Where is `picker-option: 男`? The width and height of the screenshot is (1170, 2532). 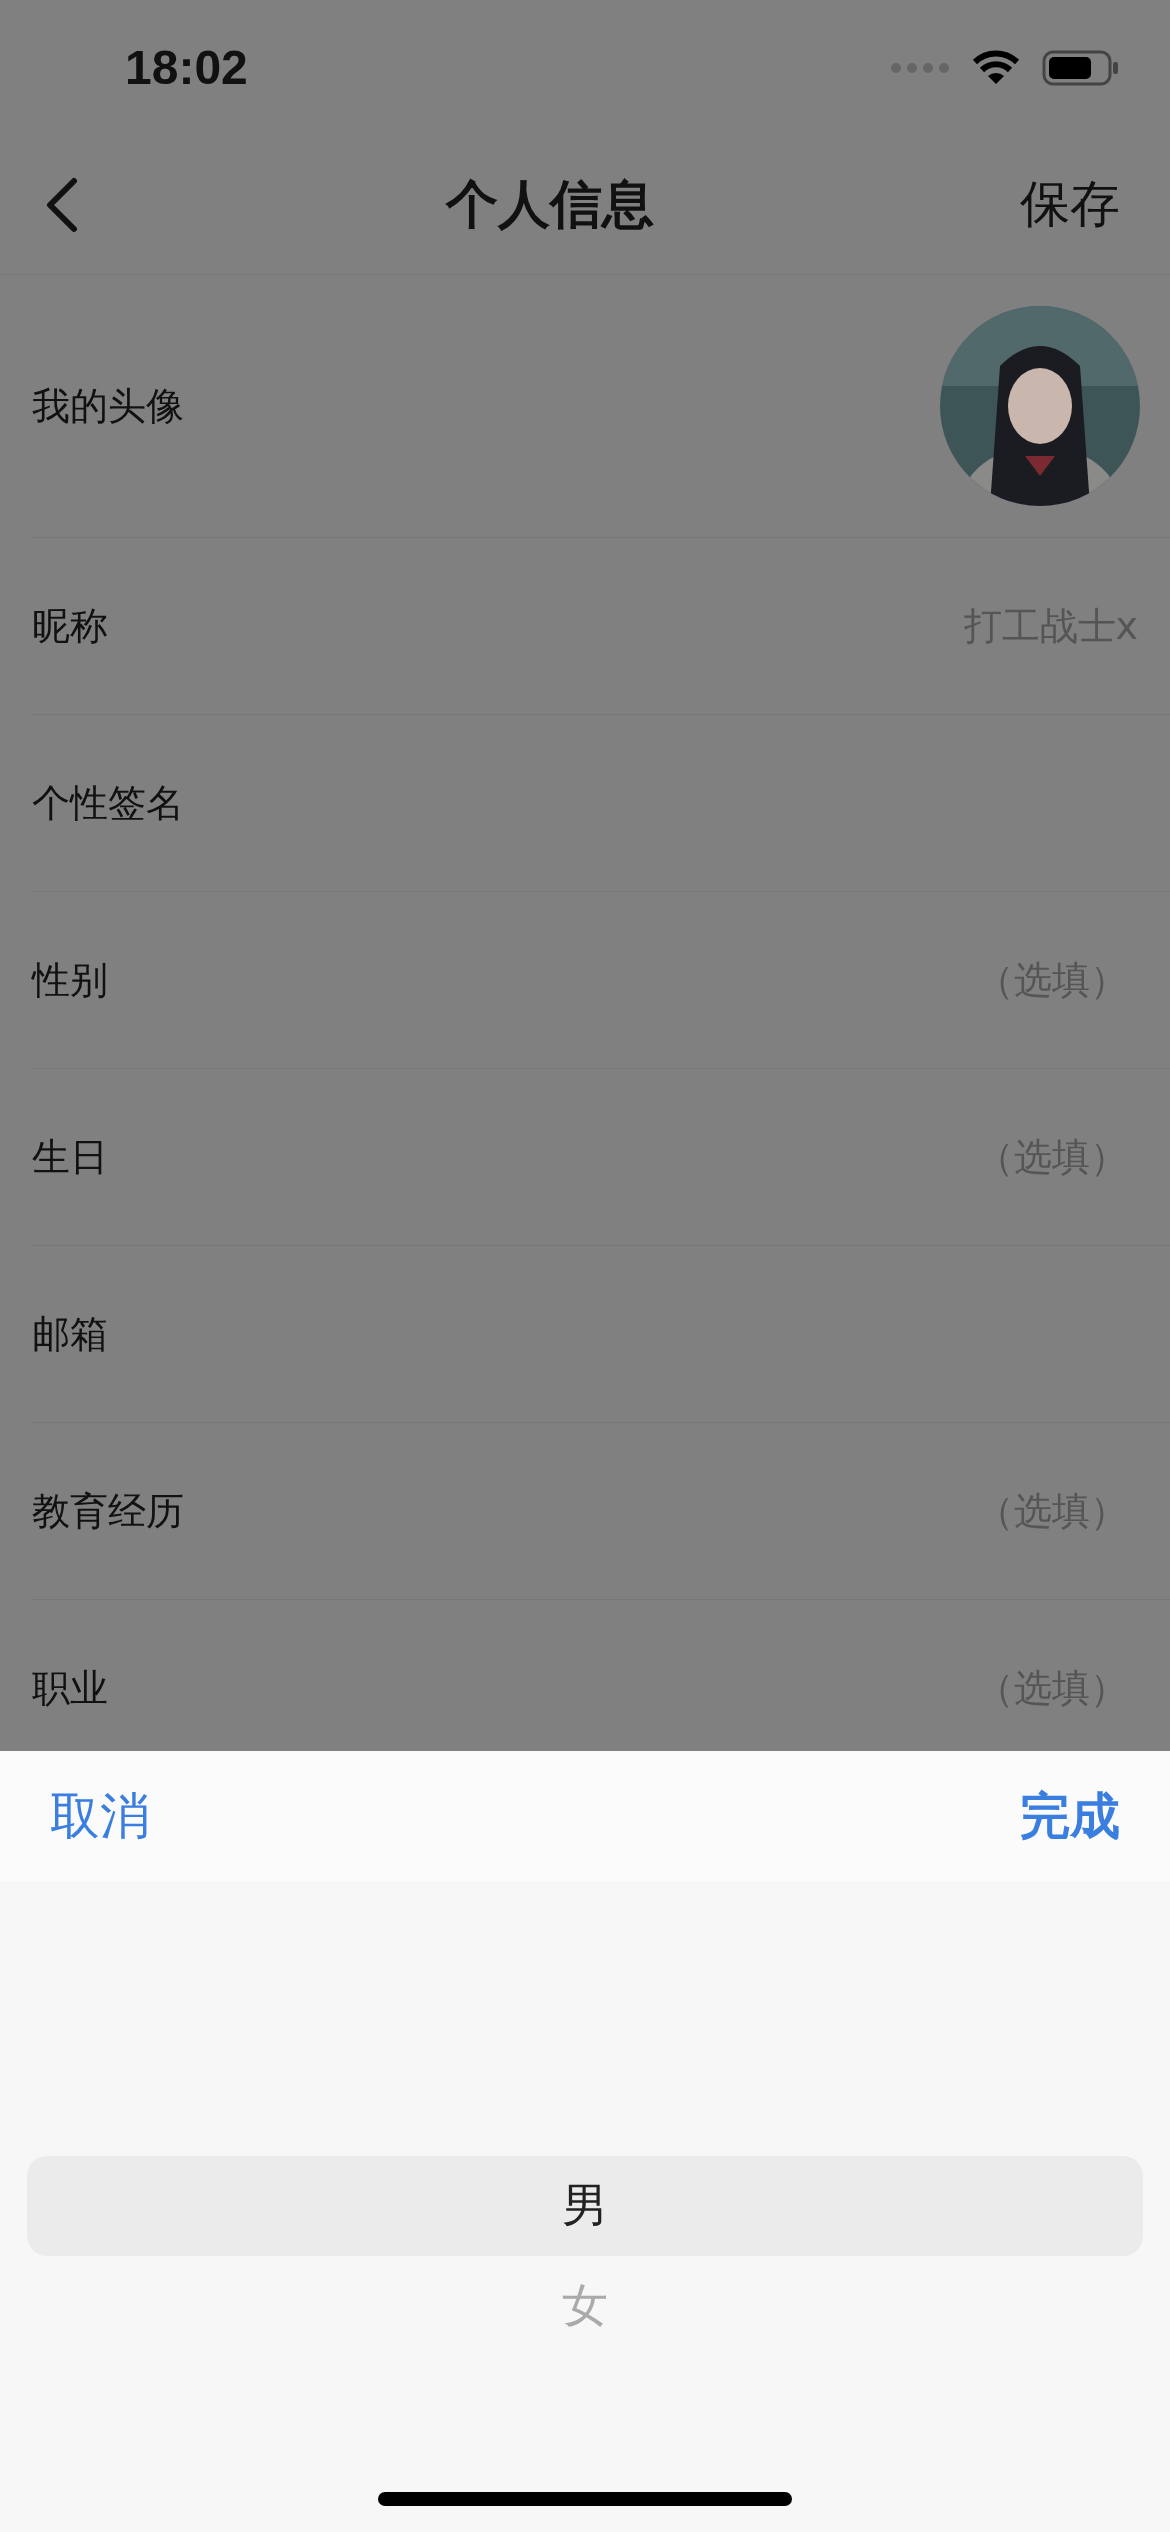
picker-option: 男 is located at coordinates (585, 2206).